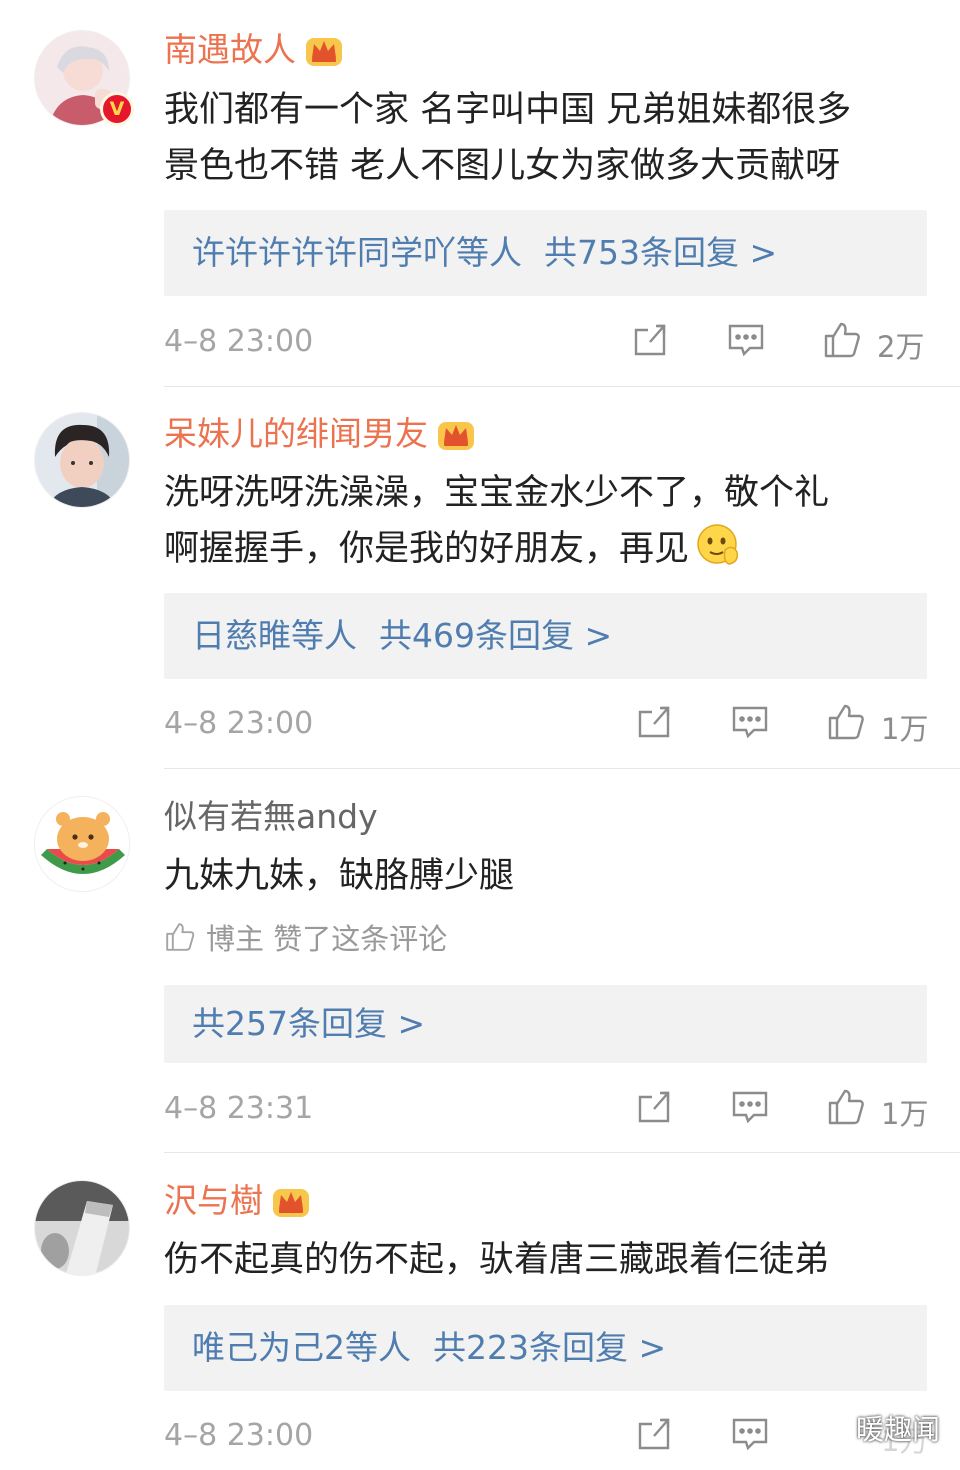 The width and height of the screenshot is (960, 1470). Describe the element at coordinates (550, 1347) in the screenshot. I see `reply-count: 共223条回复 >` at that location.